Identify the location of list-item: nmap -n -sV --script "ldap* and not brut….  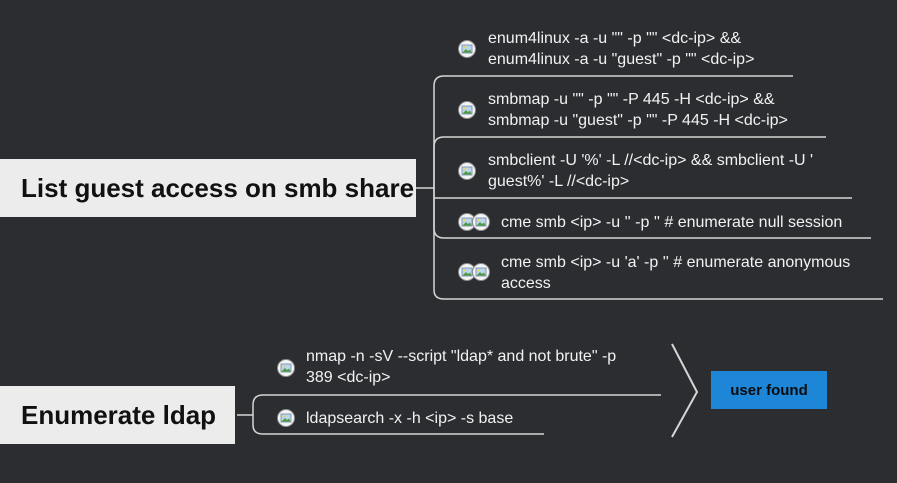
(461, 367).